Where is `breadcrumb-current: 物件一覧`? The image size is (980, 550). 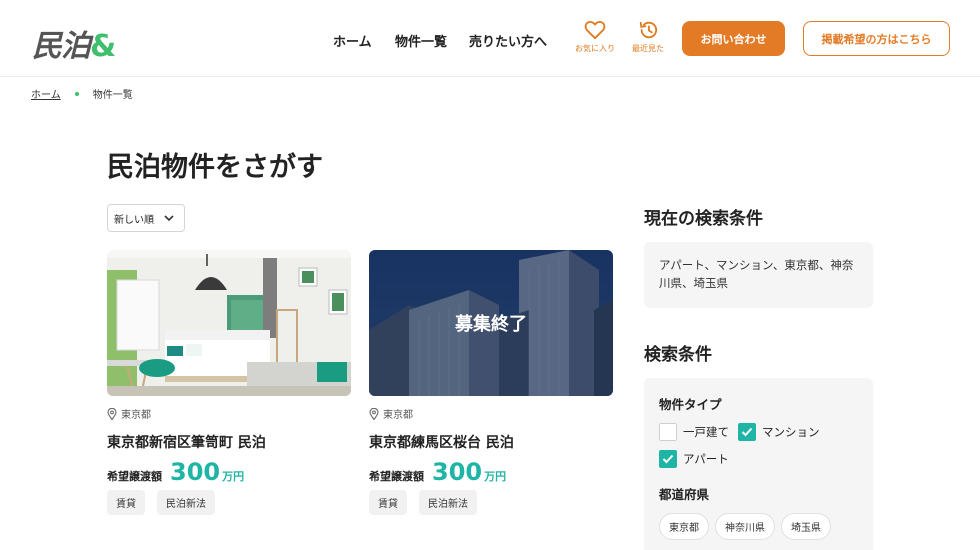
breadcrumb-current: 物件一覧 is located at coordinates (112, 95).